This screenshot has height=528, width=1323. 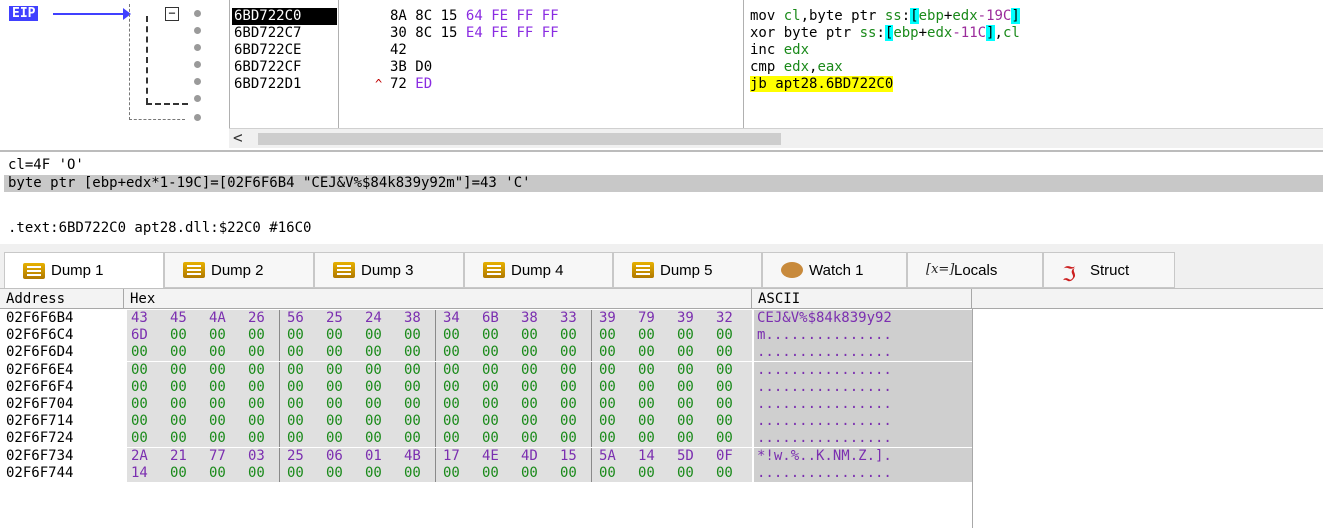 I want to click on hex-byte: 4D, so click(x=529, y=456).